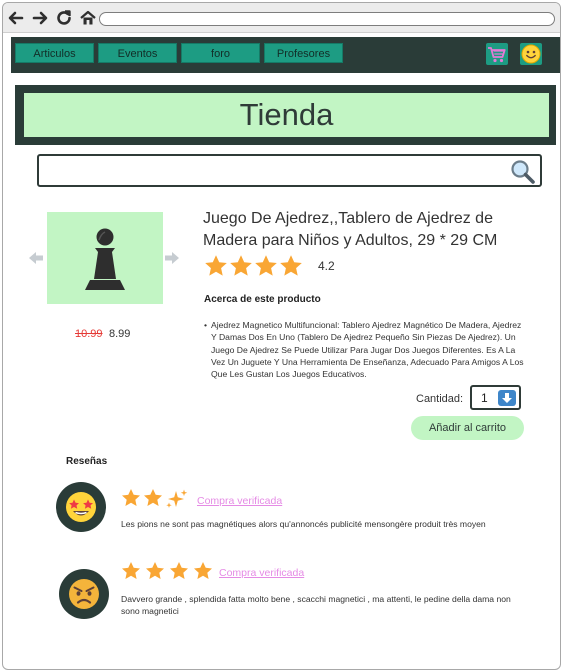  I want to click on reviews-heading: Reseñas, so click(87, 461).